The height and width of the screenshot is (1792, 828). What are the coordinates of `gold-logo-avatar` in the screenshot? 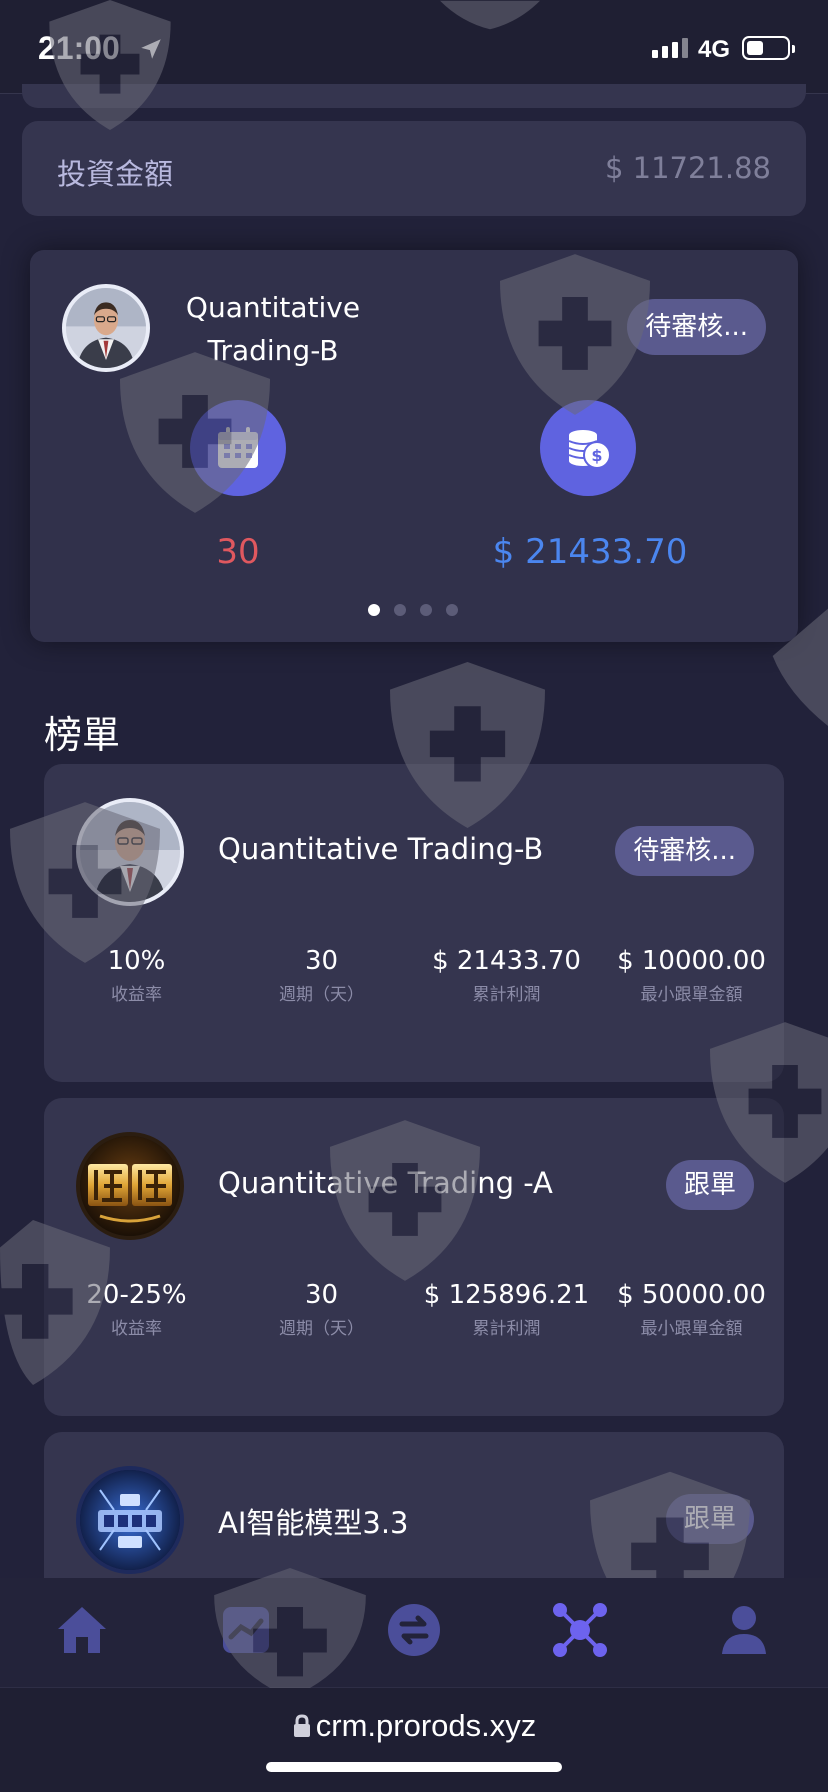 It's located at (130, 1186).